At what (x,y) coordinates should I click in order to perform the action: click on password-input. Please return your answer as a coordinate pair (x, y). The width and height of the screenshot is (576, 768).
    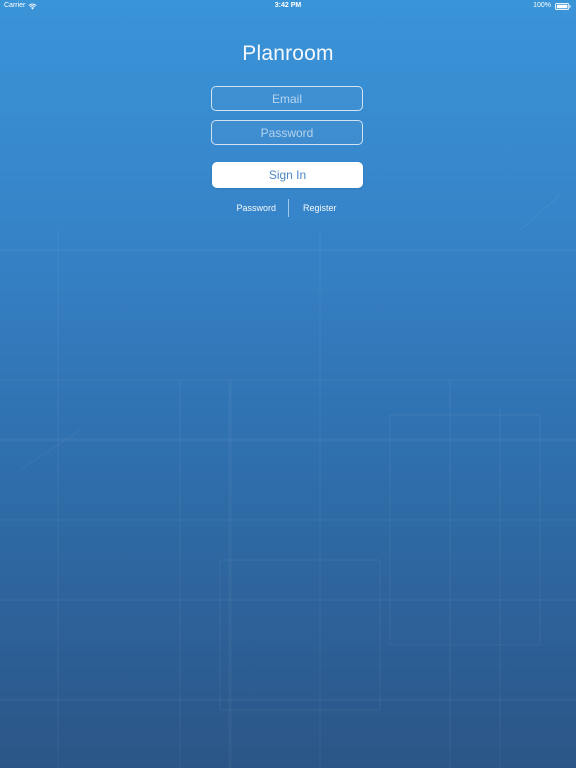
    Looking at the image, I should click on (287, 132).